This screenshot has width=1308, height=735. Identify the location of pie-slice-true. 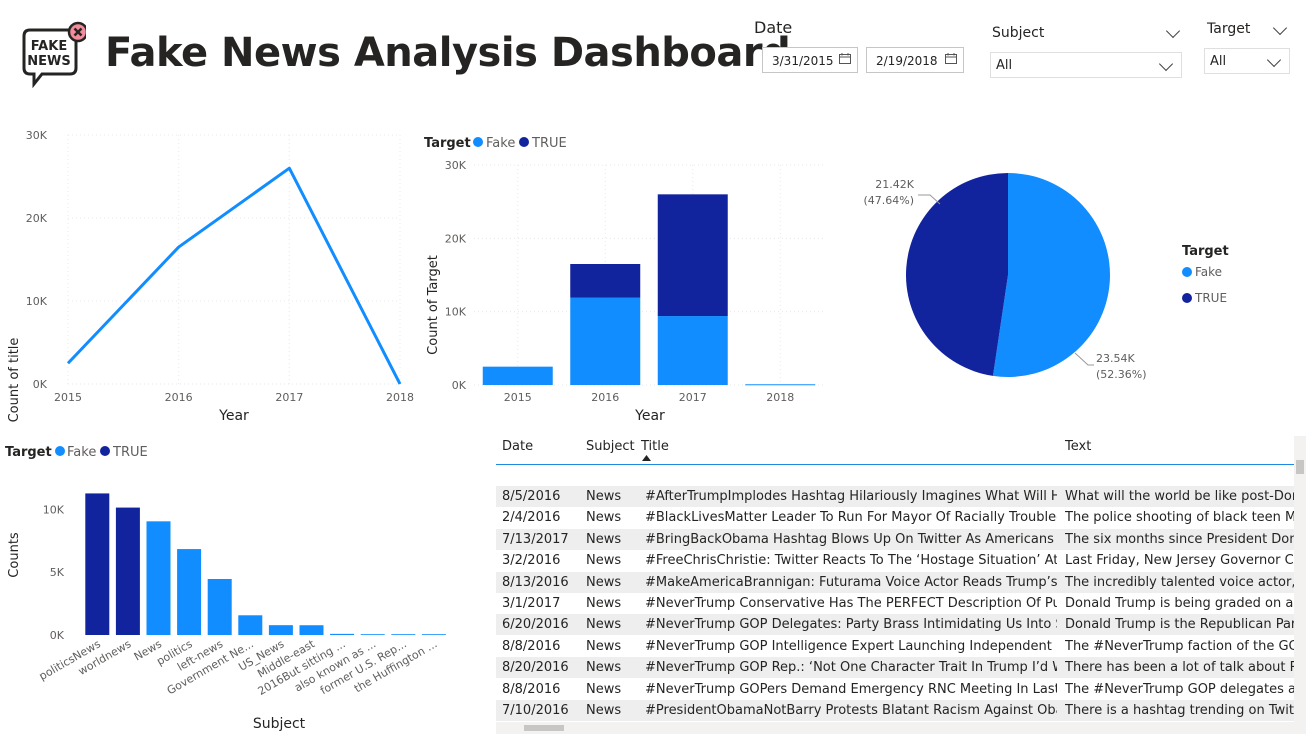
(957, 274).